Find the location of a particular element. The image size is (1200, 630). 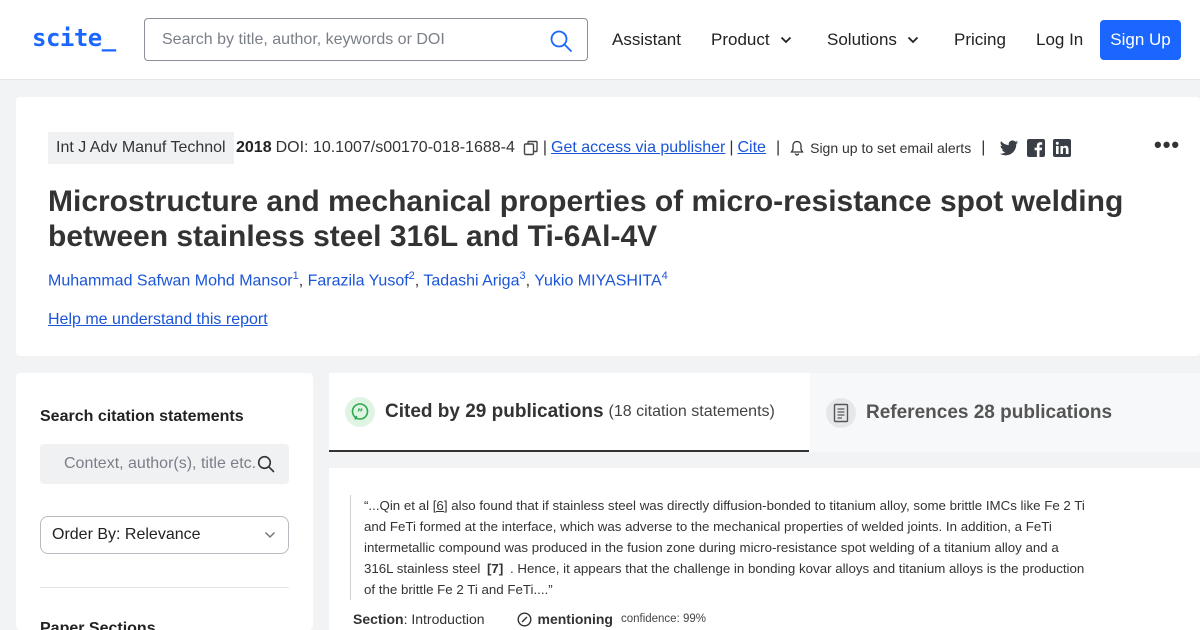

copy-icon is located at coordinates (531, 148).